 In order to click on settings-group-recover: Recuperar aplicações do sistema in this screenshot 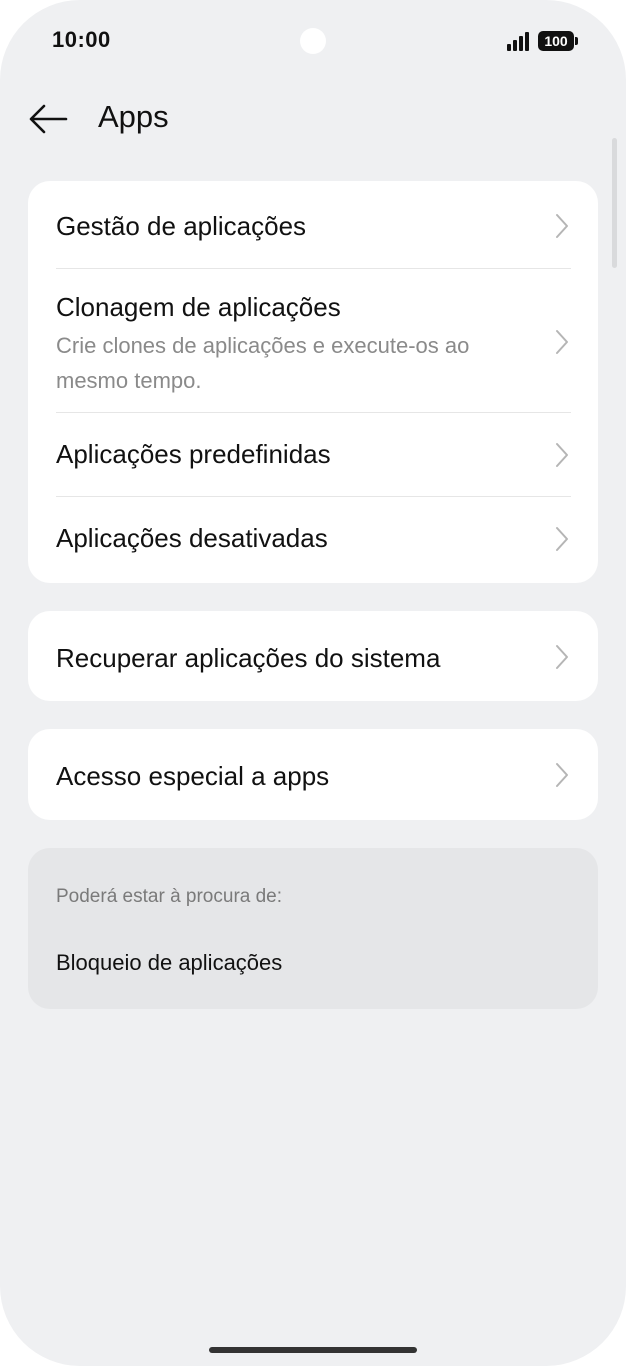, I will do `click(313, 656)`.